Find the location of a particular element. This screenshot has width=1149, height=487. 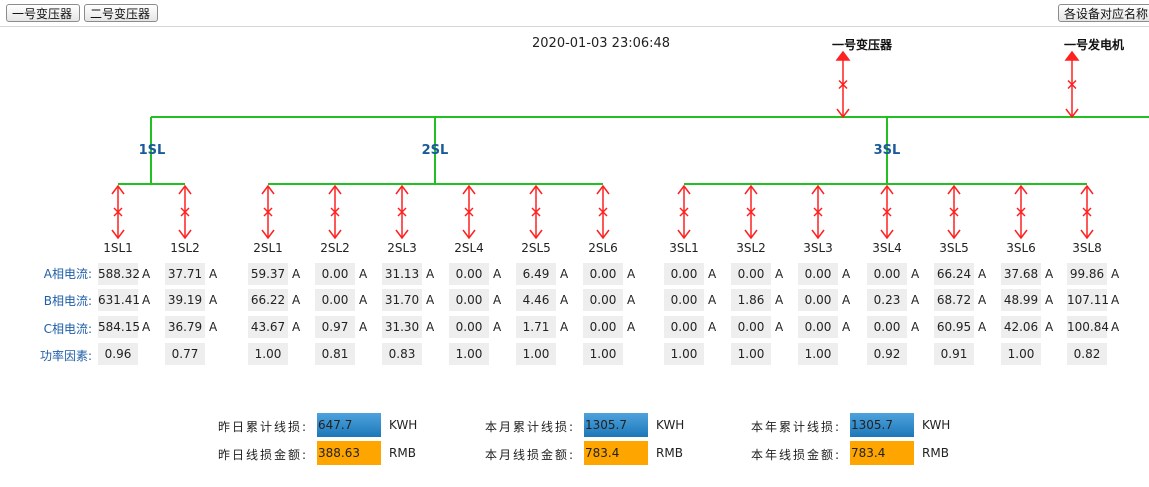

unit-2sl6-b: A is located at coordinates (631, 300).